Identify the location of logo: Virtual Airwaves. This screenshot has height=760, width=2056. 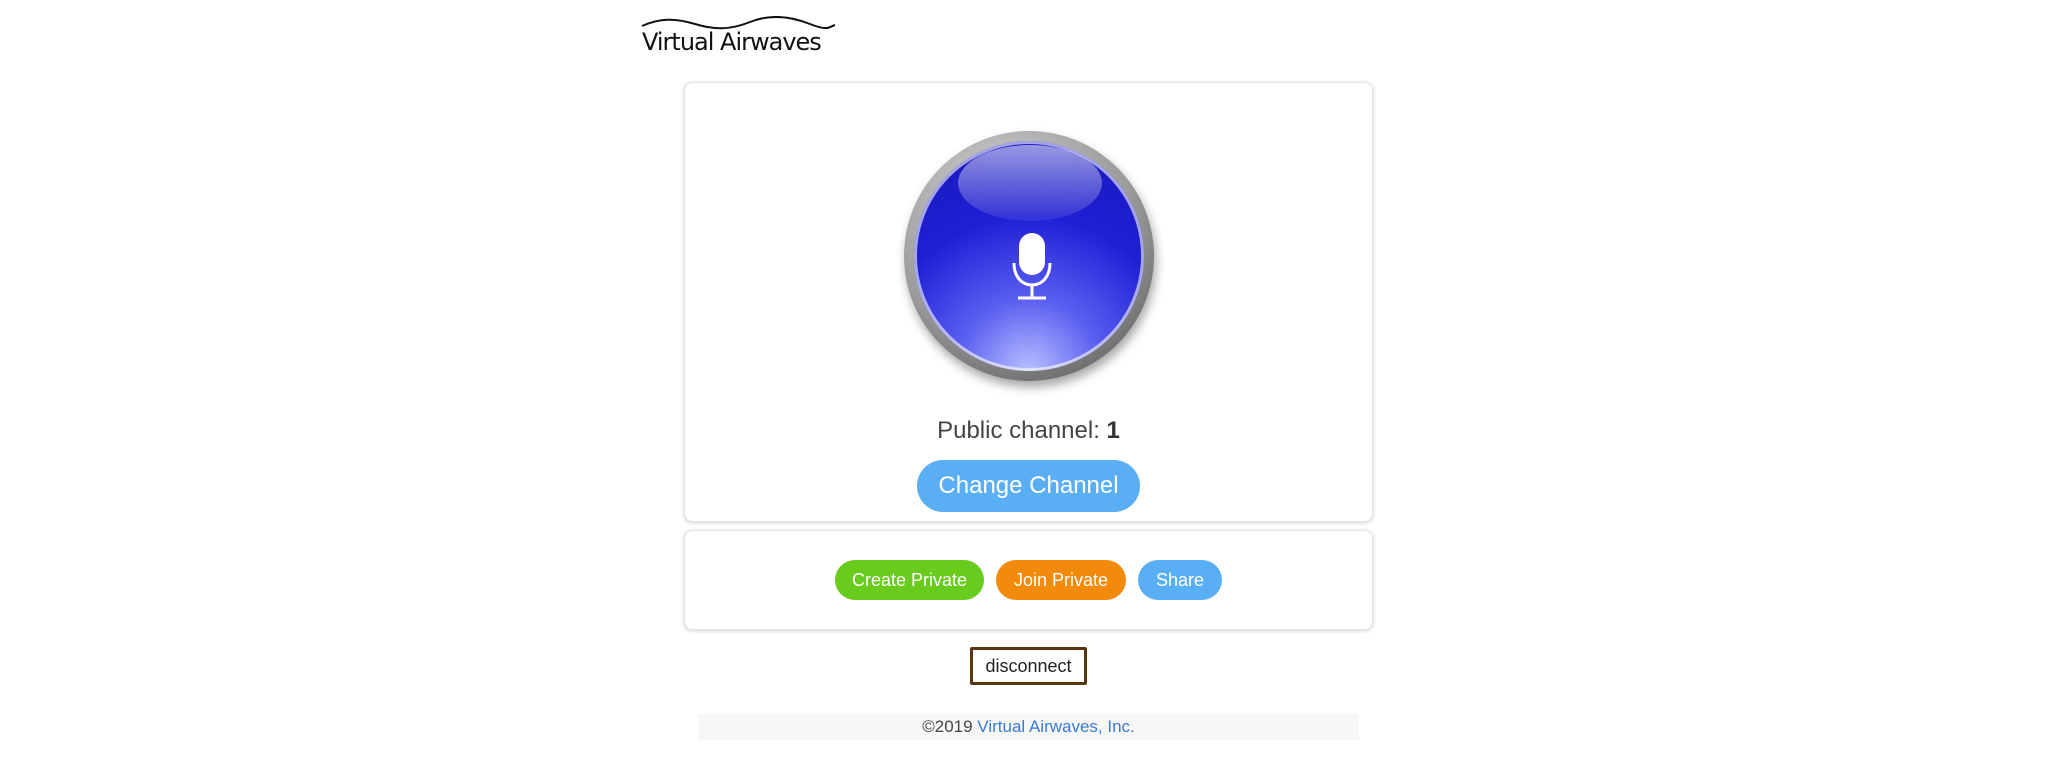
(740, 38).